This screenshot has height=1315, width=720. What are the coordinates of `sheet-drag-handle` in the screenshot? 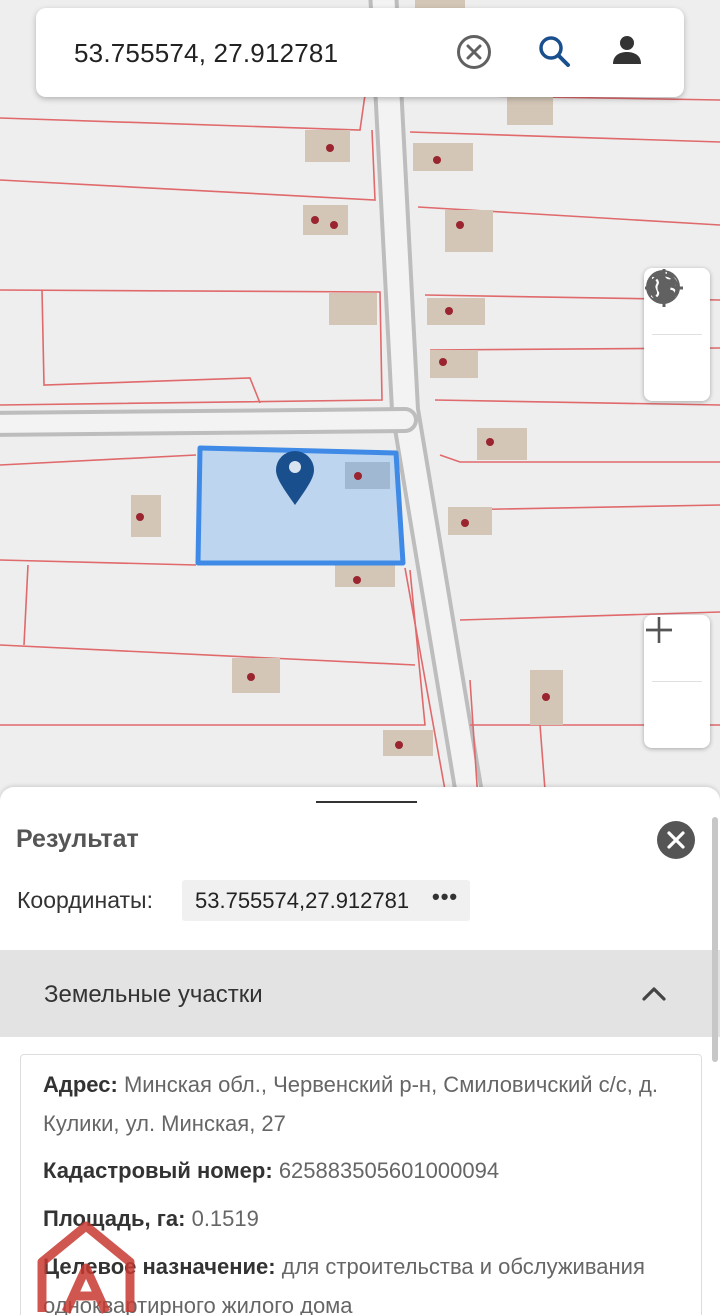 It's located at (366, 802).